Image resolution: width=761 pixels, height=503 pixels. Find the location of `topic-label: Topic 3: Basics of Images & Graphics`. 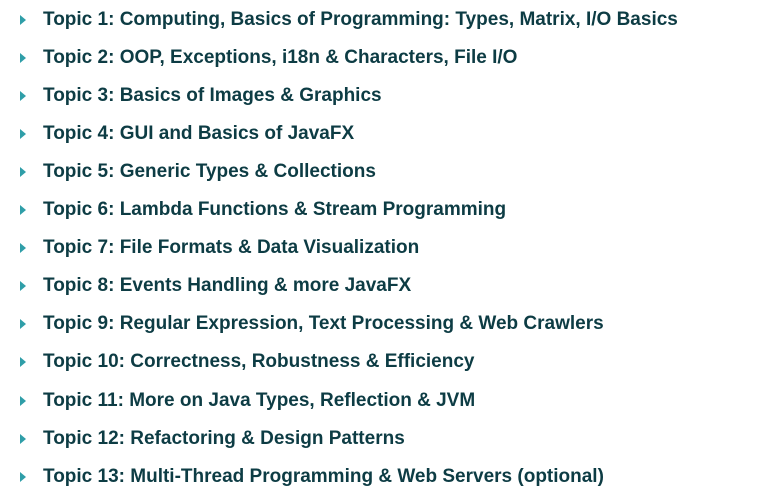

topic-label: Topic 3: Basics of Images & Graphics is located at coordinates (212, 95).